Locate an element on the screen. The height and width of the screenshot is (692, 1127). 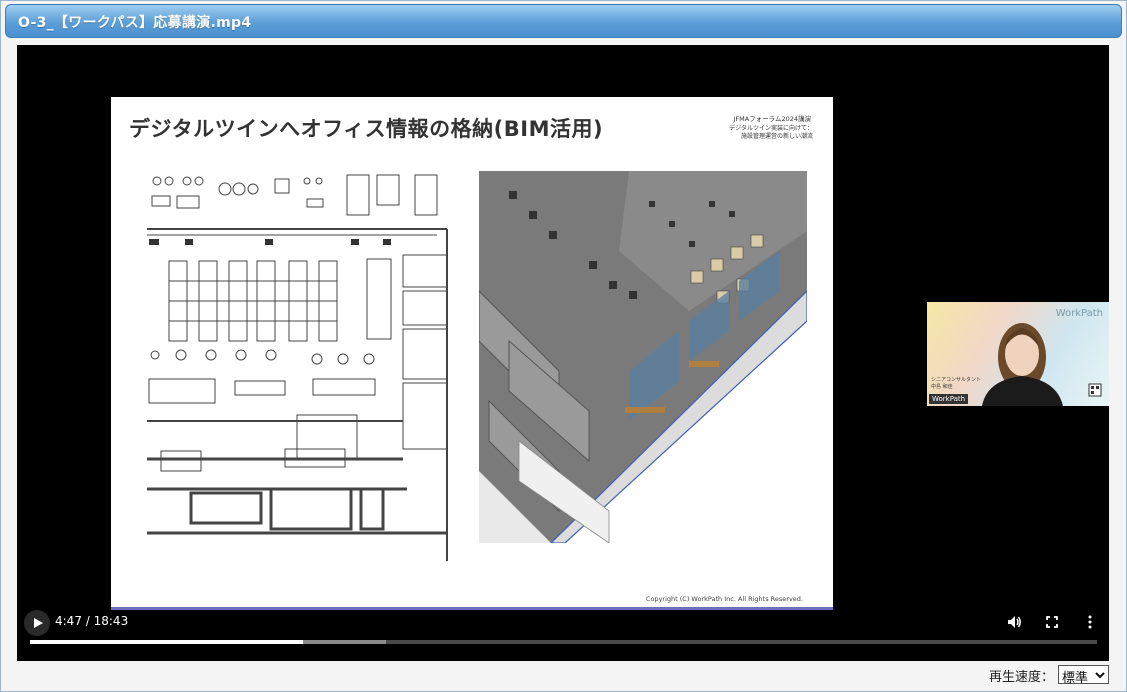
title-bar: O-3_【ワークパス】応募講演.mp4 is located at coordinates (563, 21).